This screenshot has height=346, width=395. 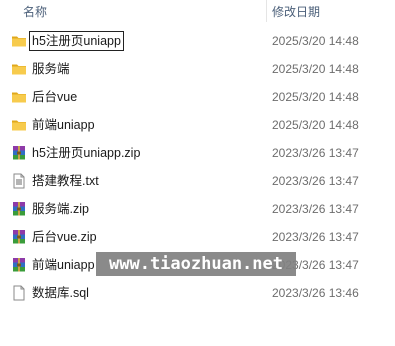 I want to click on file-row: 后台vue 2025/3/20 14:48, so click(x=201, y=97).